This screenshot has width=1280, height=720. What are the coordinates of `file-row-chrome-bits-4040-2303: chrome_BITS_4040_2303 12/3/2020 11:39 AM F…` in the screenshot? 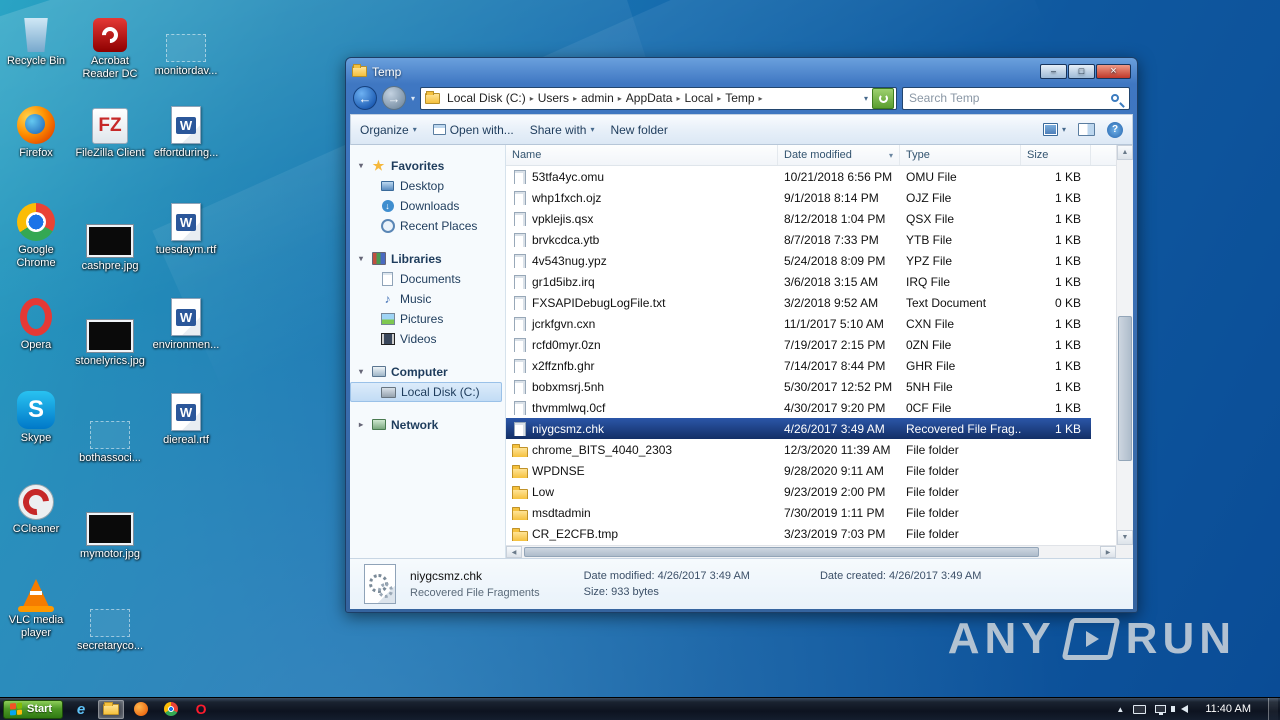 It's located at (798, 449).